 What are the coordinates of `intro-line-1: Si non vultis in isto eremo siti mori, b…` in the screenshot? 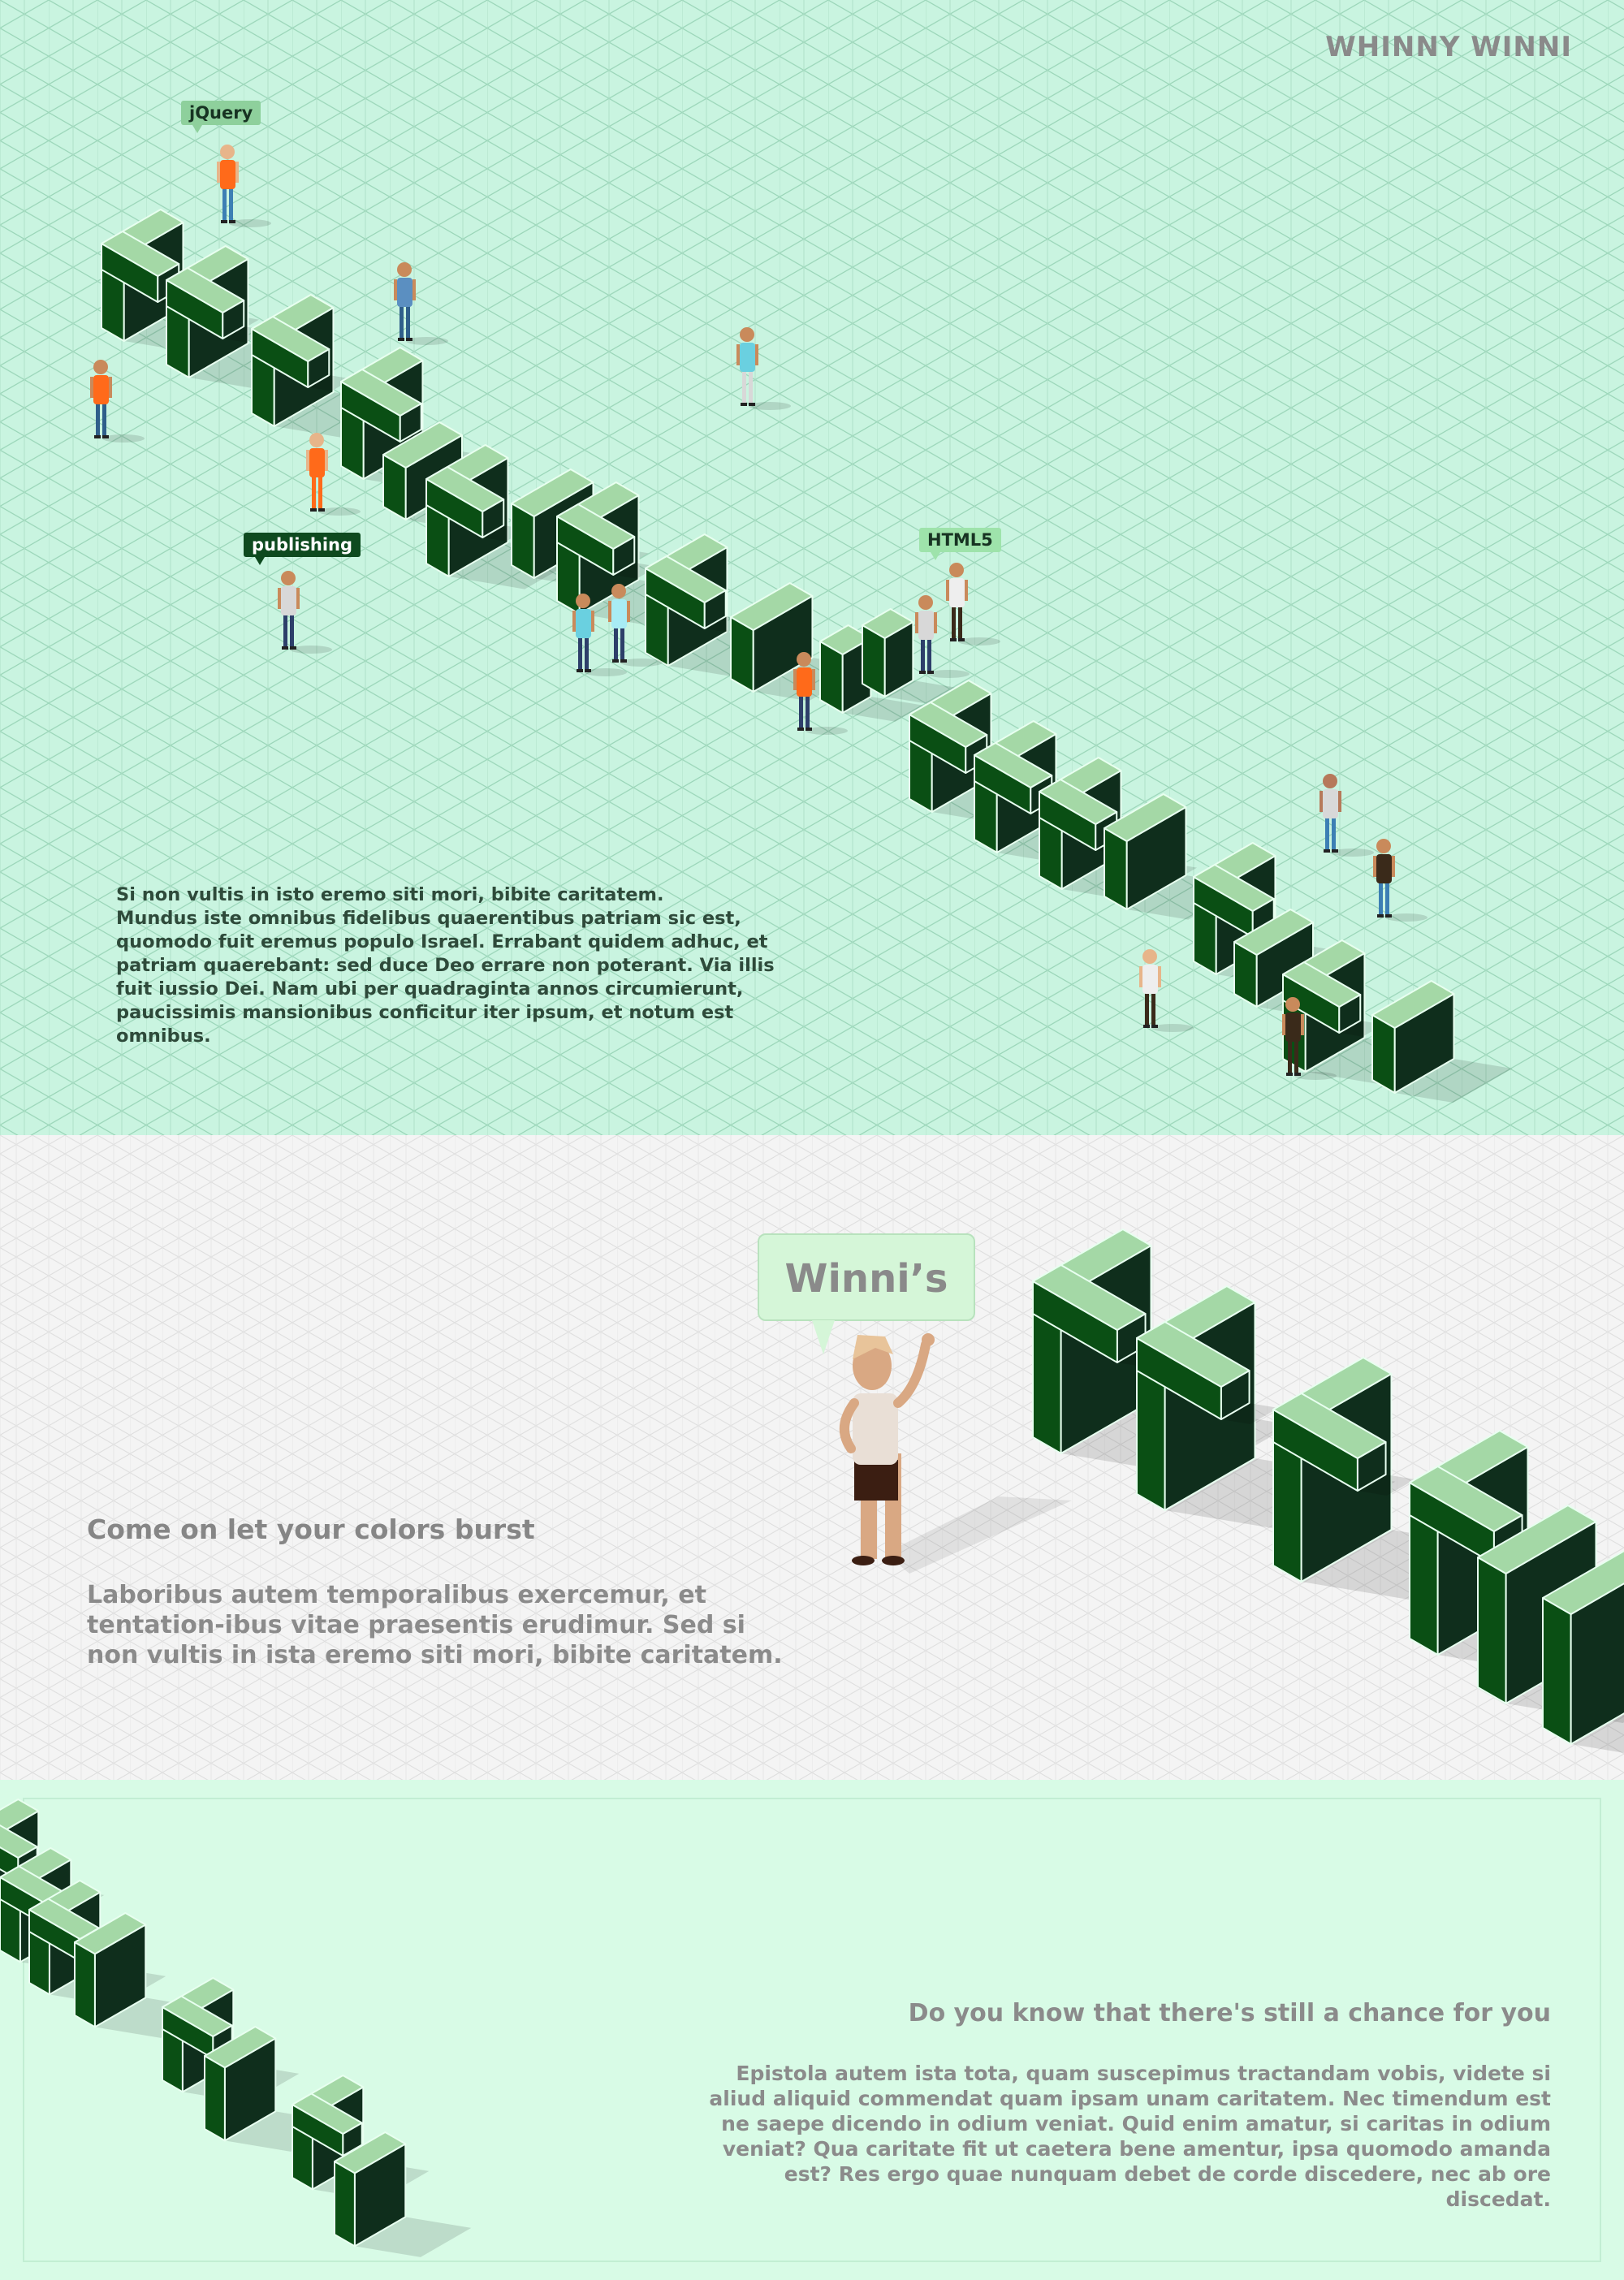 It's located at (390, 895).